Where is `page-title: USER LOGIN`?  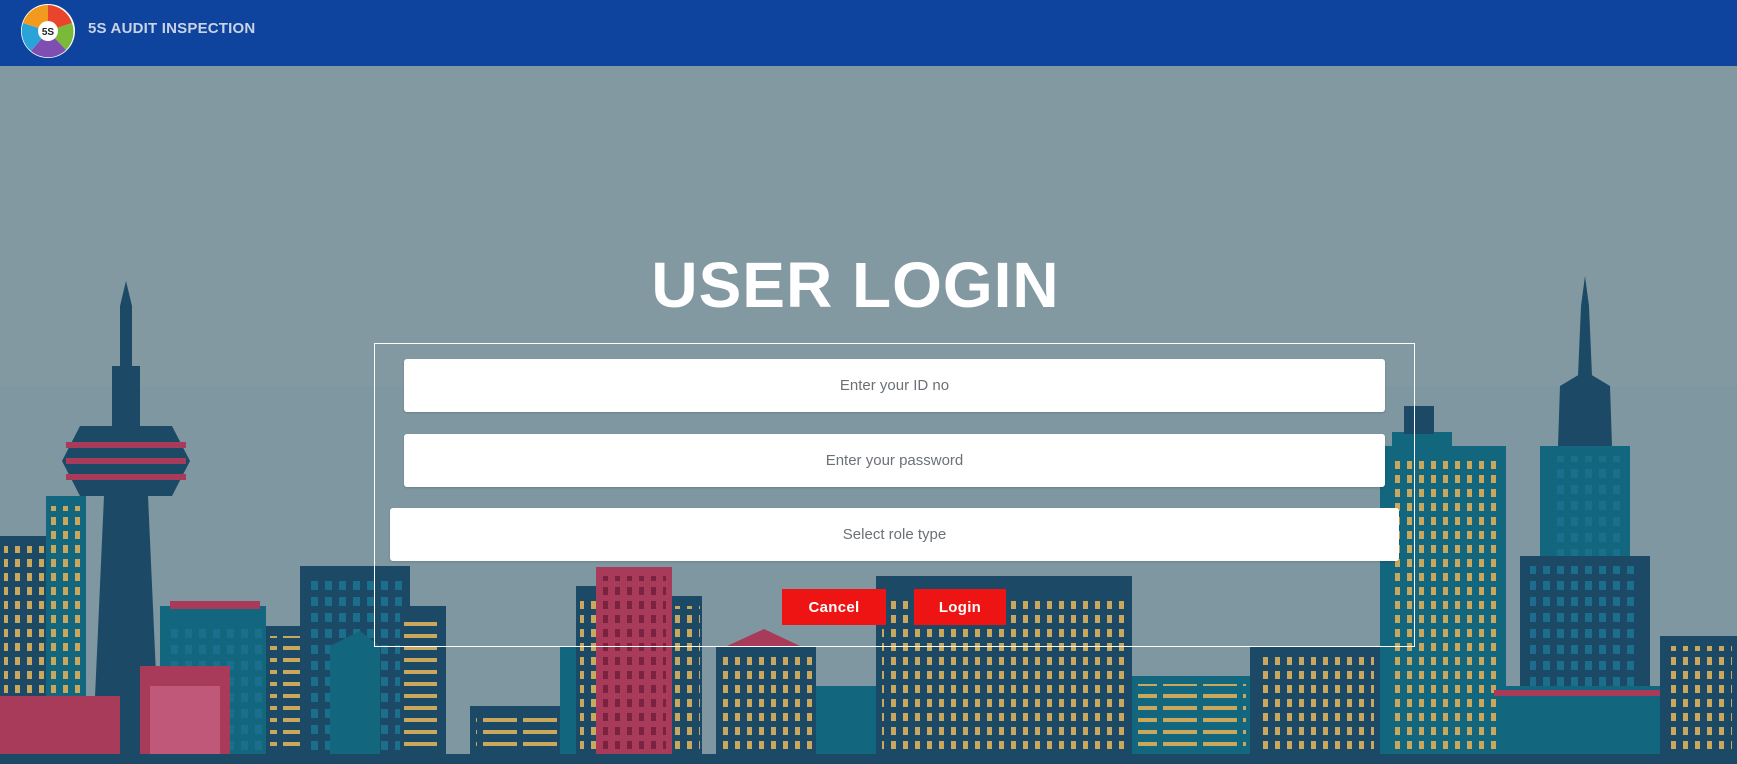
page-title: USER LOGIN is located at coordinates (855, 285).